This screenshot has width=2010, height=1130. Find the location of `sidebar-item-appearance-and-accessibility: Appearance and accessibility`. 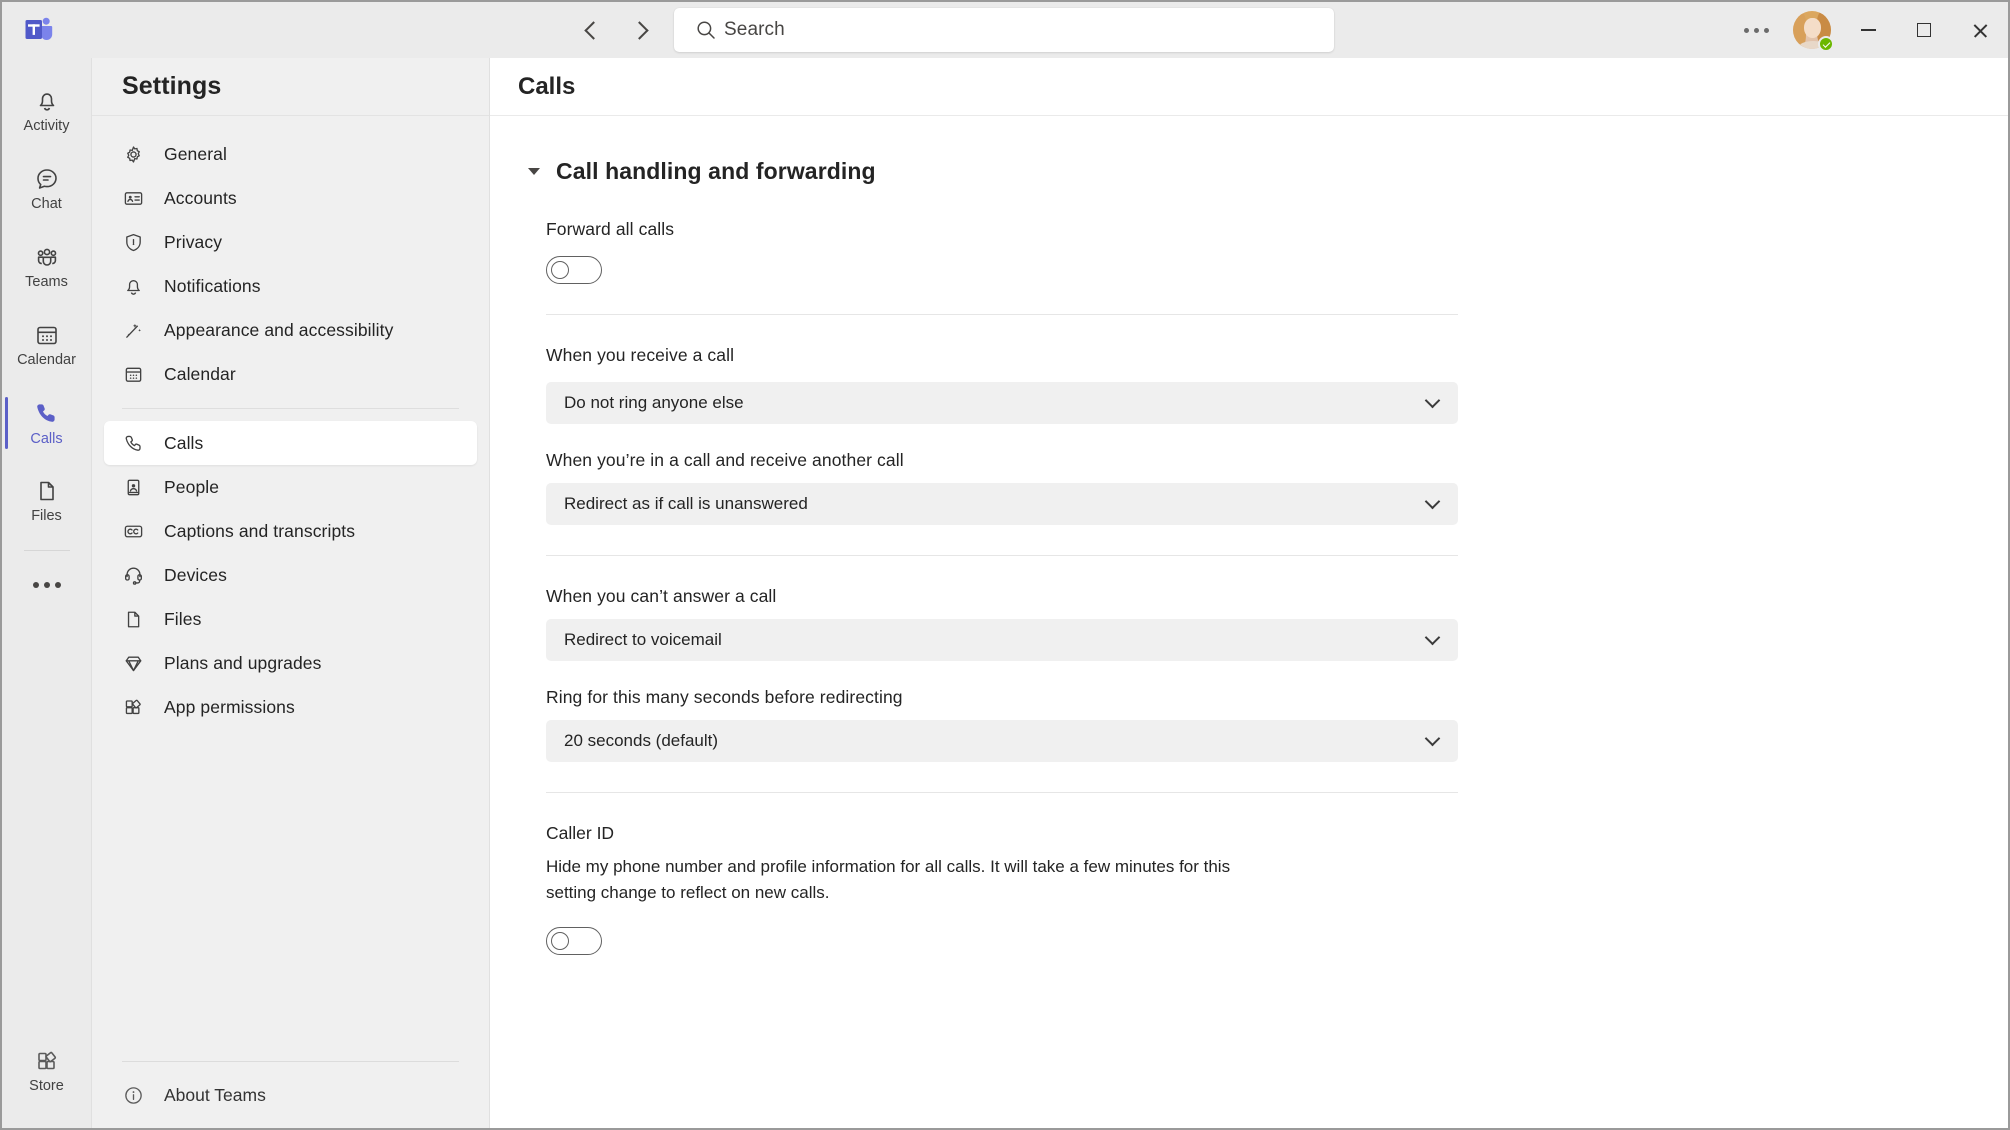

sidebar-item-appearance-and-accessibility: Appearance and accessibility is located at coordinates (290, 330).